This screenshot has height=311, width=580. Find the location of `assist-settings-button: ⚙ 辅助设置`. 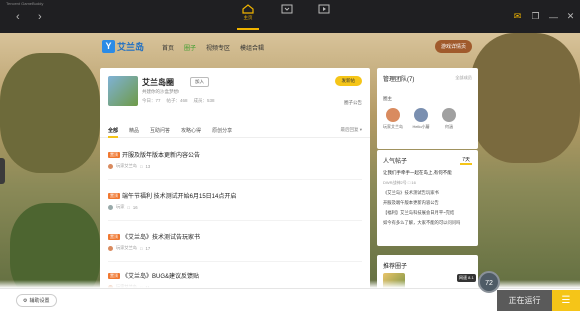

assist-settings-button: ⚙ 辅助设置 is located at coordinates (36, 300).